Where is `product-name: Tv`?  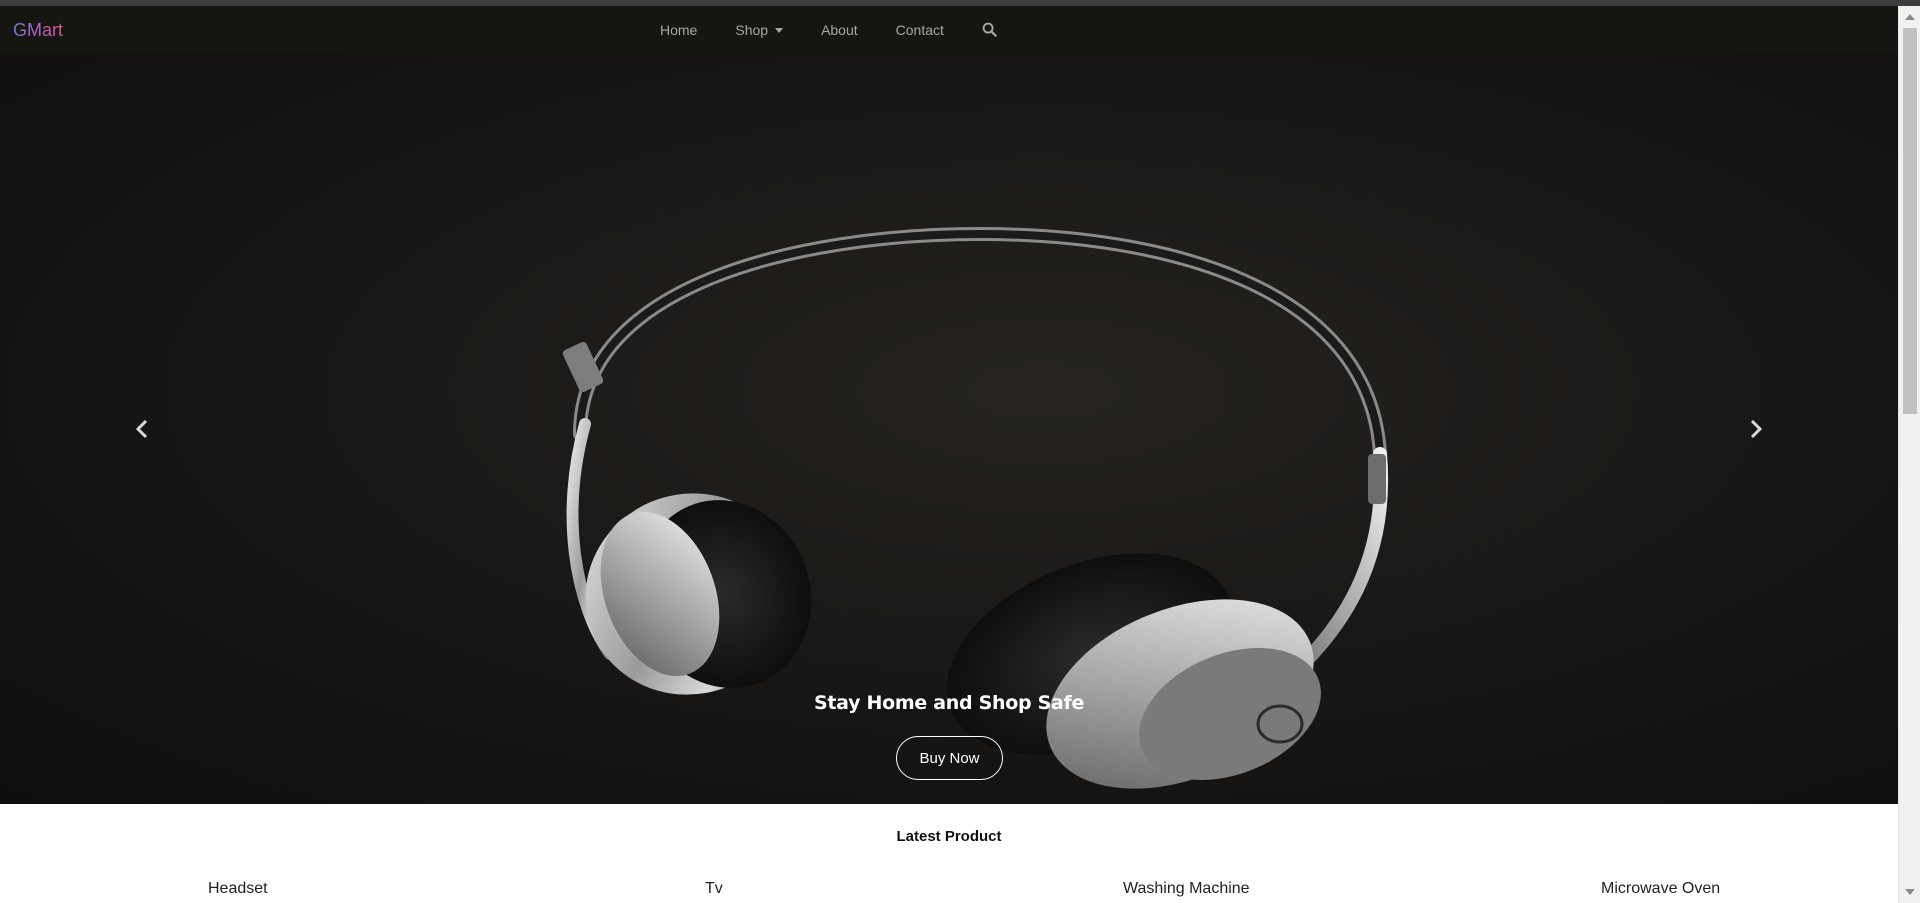 product-name: Tv is located at coordinates (714, 889).